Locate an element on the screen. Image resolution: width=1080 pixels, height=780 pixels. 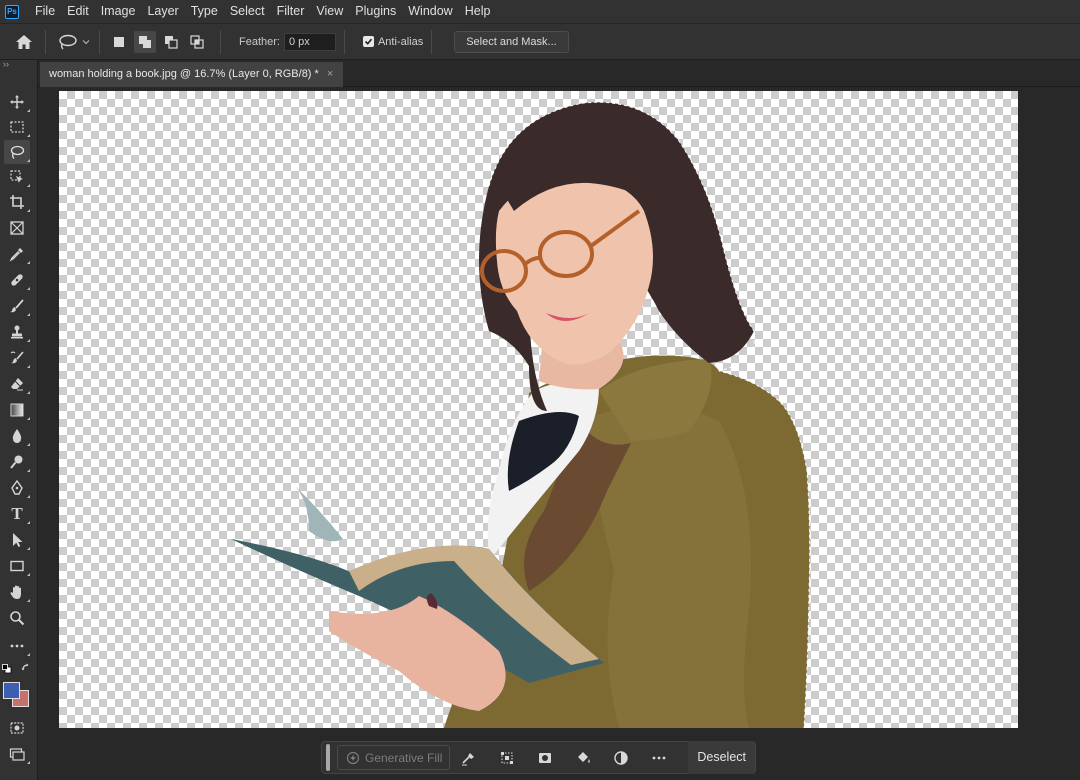
home-button is located at coordinates (24, 42).